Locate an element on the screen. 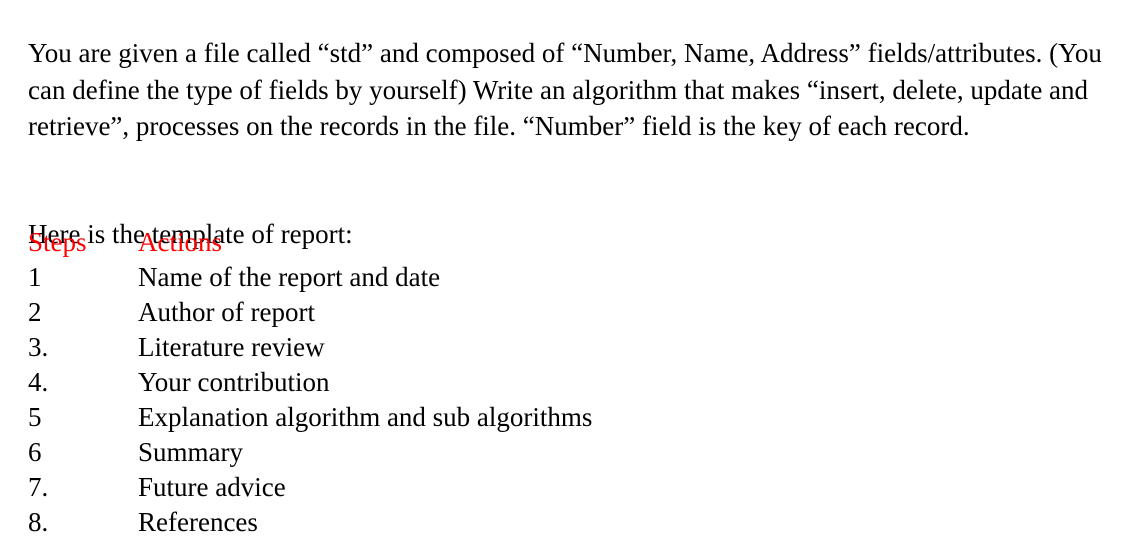 Image resolution: width=1146 pixels, height=540 pixels. step-action: Your contribution is located at coordinates (234, 382).